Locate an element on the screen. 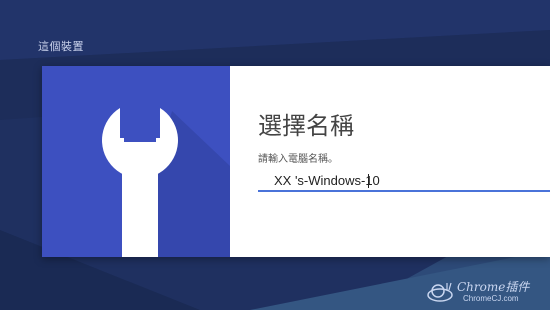 The height and width of the screenshot is (310, 550). watermark: Chrome插件 ChromeCJ.com is located at coordinates (487, 291).